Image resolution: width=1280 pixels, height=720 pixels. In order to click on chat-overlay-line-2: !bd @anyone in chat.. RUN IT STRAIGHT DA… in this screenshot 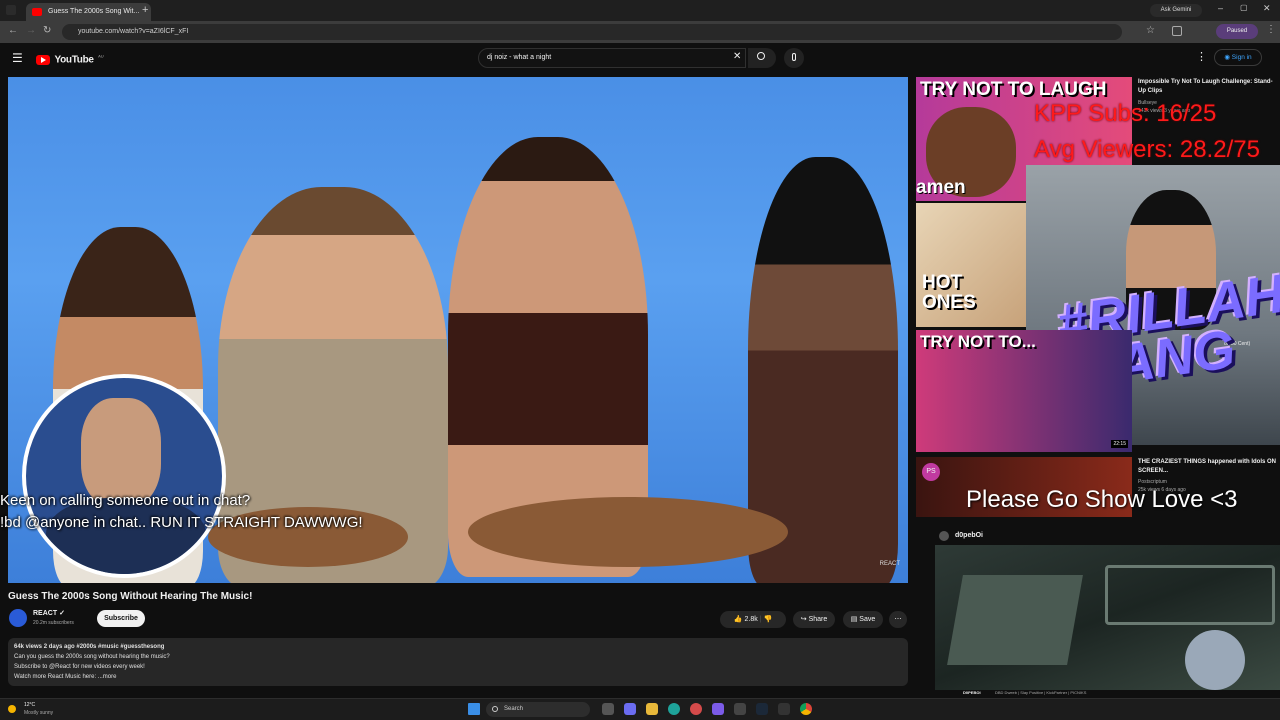, I will do `click(181, 522)`.